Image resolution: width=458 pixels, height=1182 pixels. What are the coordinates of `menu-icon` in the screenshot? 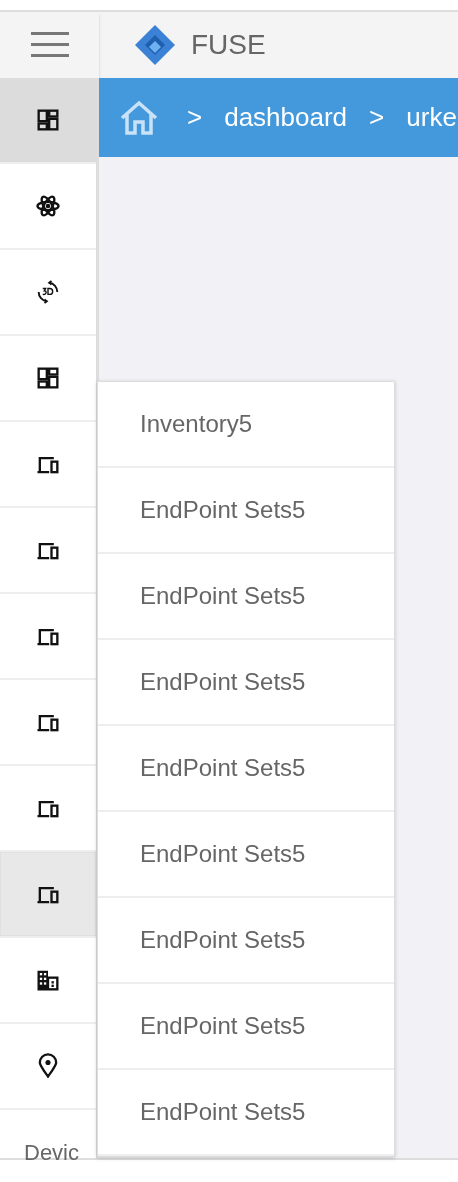 It's located at (49, 45).